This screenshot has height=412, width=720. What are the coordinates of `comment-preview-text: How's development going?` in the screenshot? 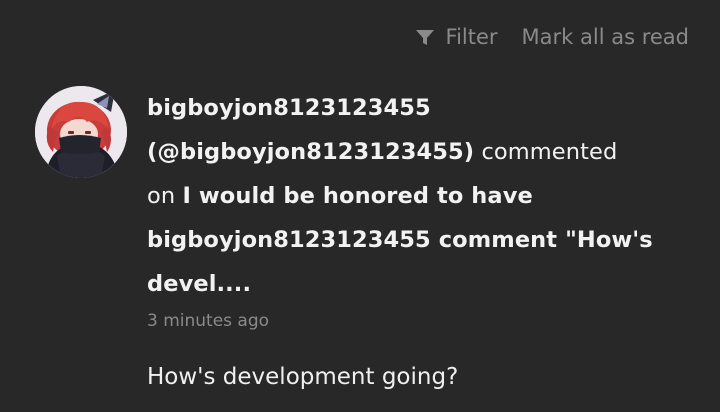 It's located at (303, 377).